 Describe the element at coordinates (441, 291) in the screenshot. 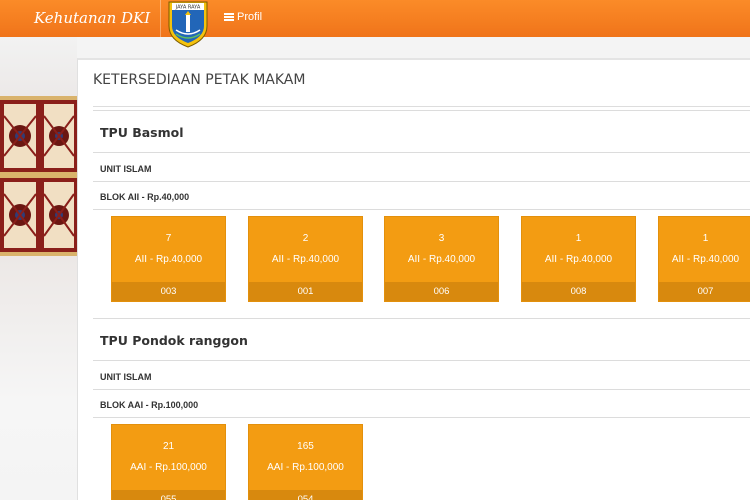

I see `plot-code: 006` at that location.